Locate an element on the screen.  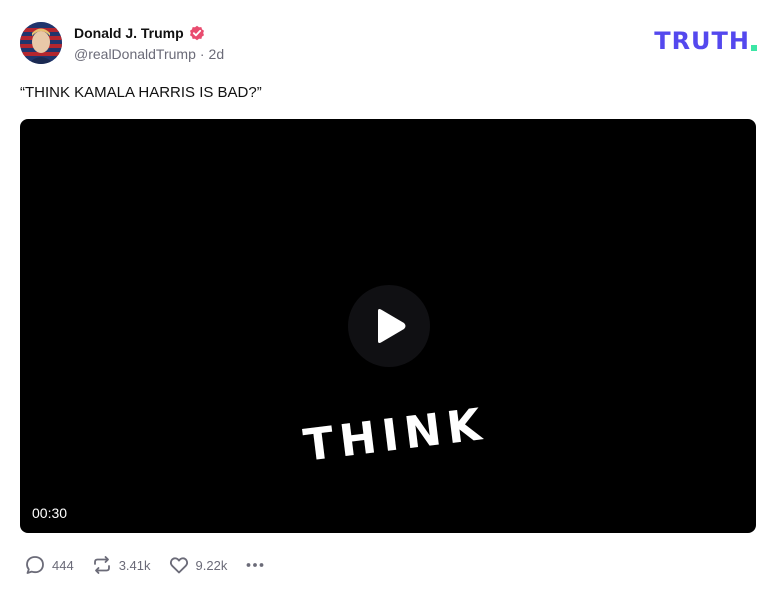
author-name: Donald J. Trump is located at coordinates (129, 33).